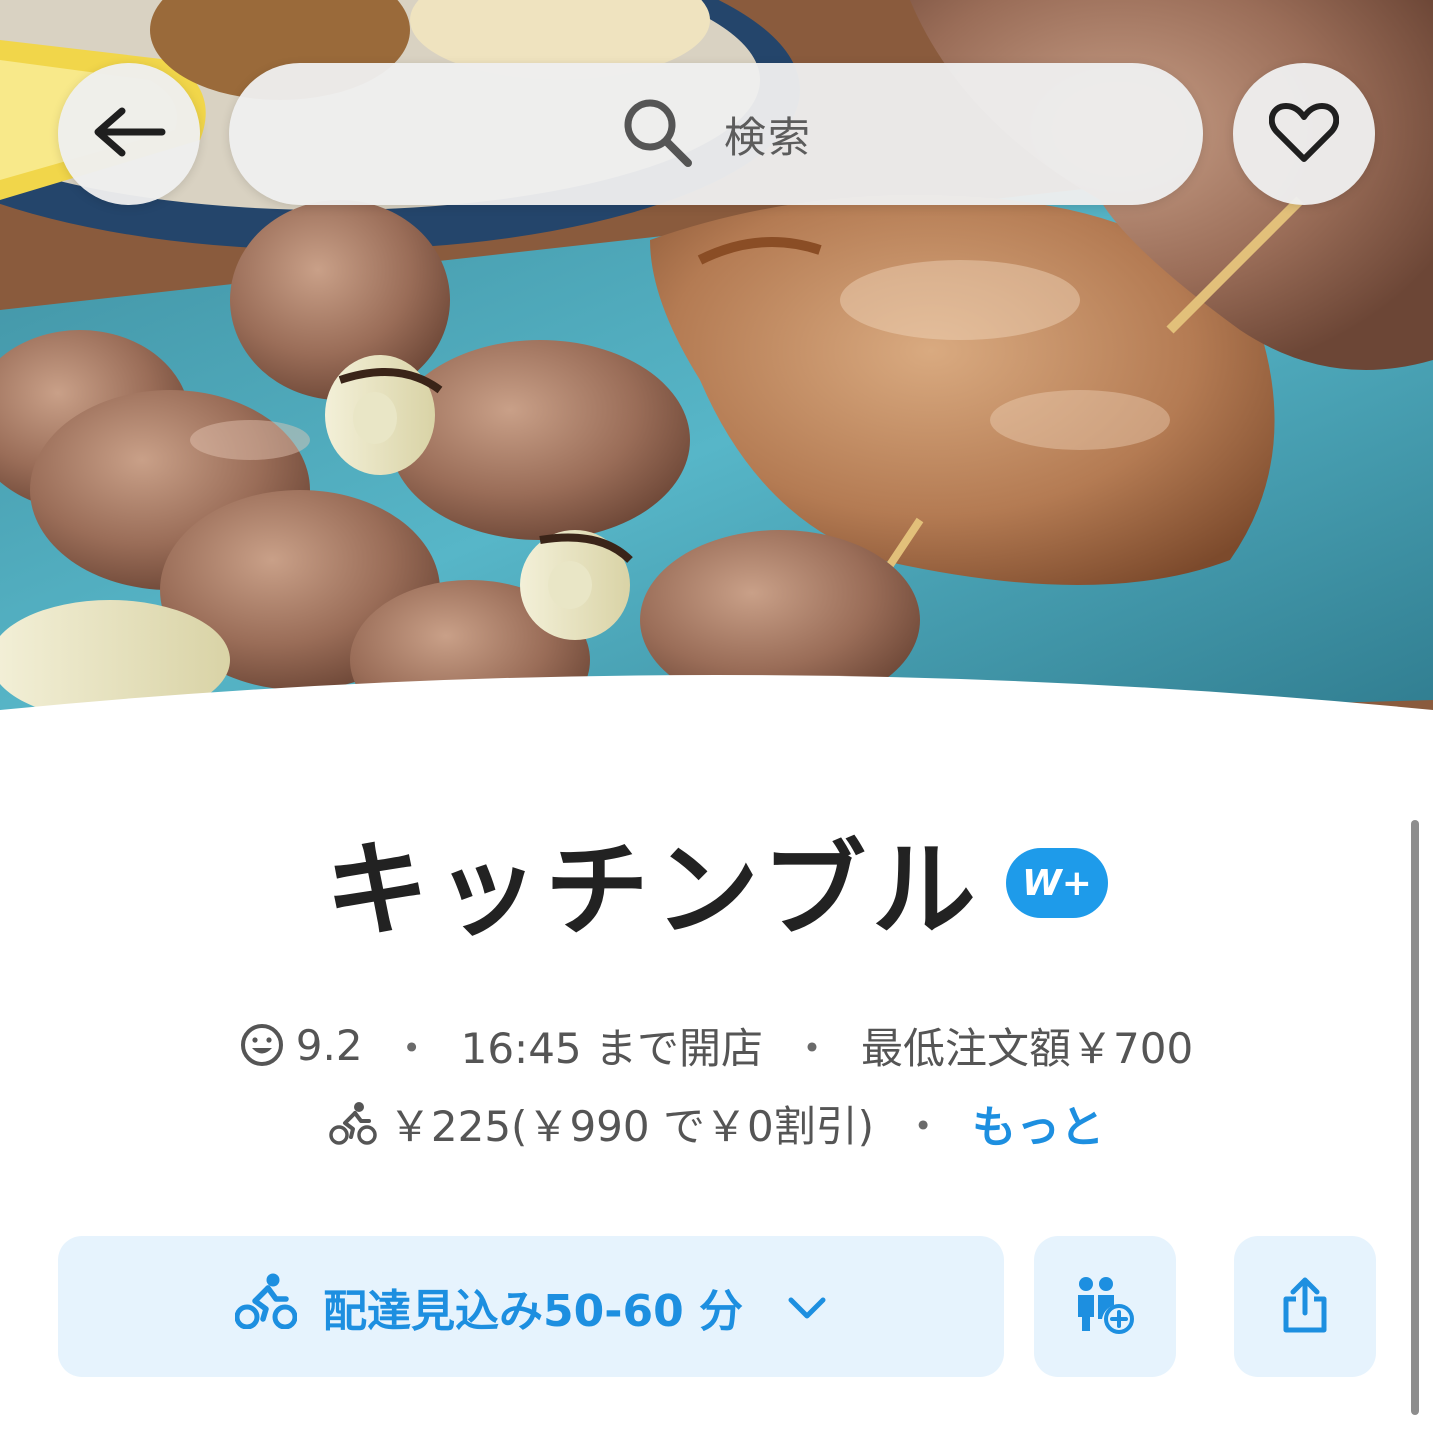  I want to click on store-title-row: キッチンブル W+, so click(716, 880).